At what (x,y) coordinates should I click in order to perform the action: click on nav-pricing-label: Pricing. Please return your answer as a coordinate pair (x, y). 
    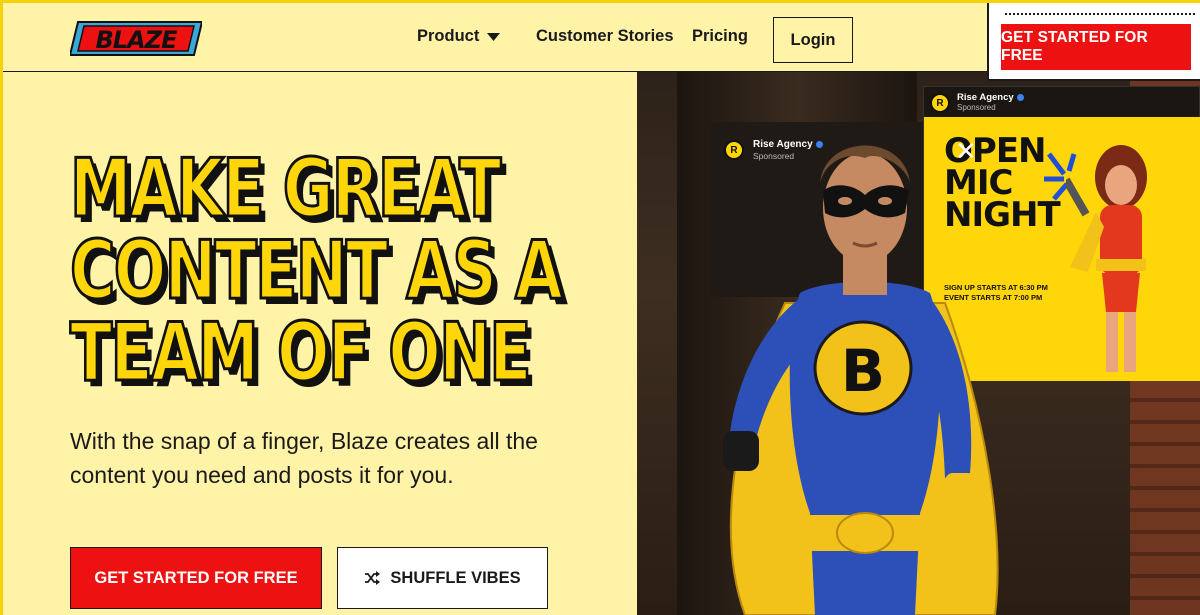
    Looking at the image, I should click on (720, 35).